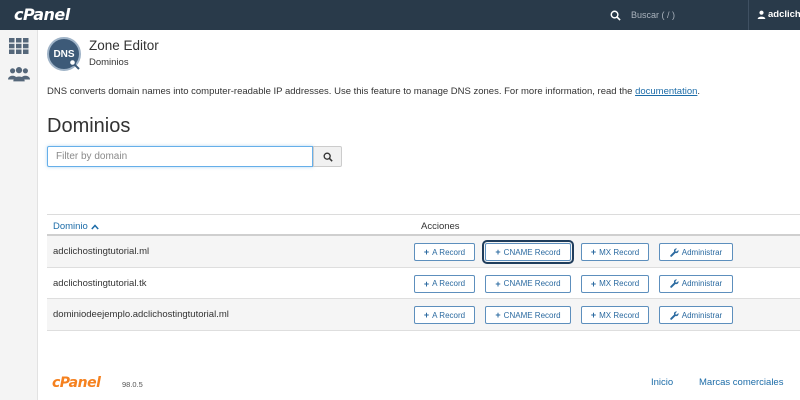 Image resolution: width=800 pixels, height=400 pixels. I want to click on users-icon, so click(19, 74).